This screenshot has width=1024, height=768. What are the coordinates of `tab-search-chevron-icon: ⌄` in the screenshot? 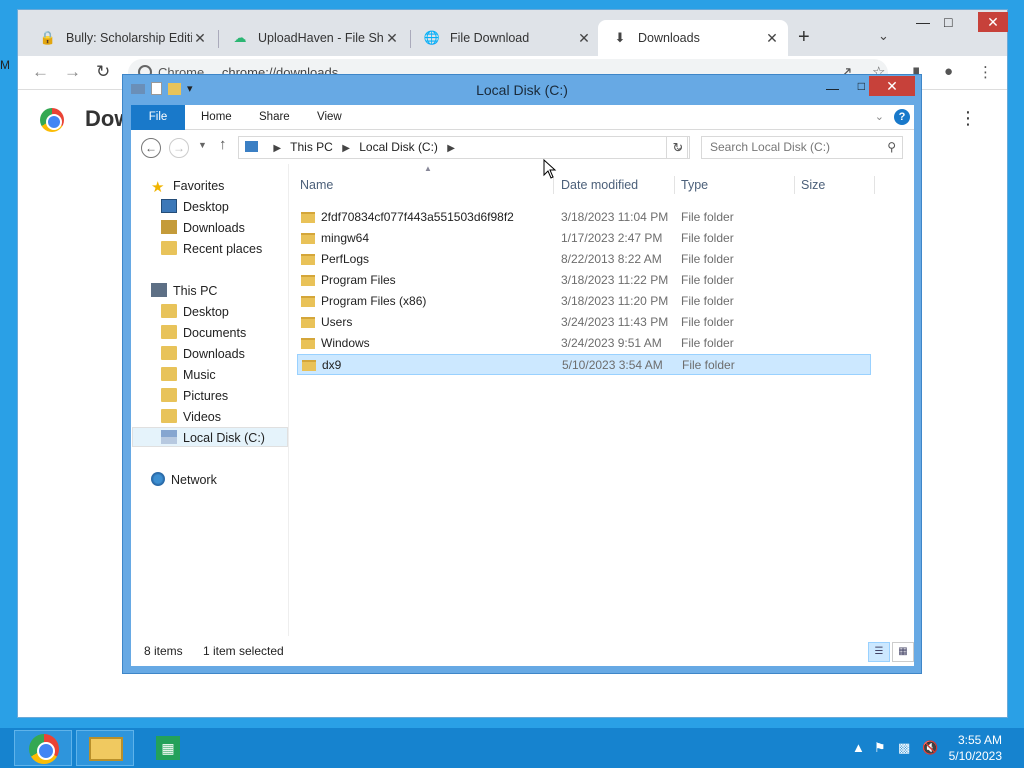 It's located at (883, 36).